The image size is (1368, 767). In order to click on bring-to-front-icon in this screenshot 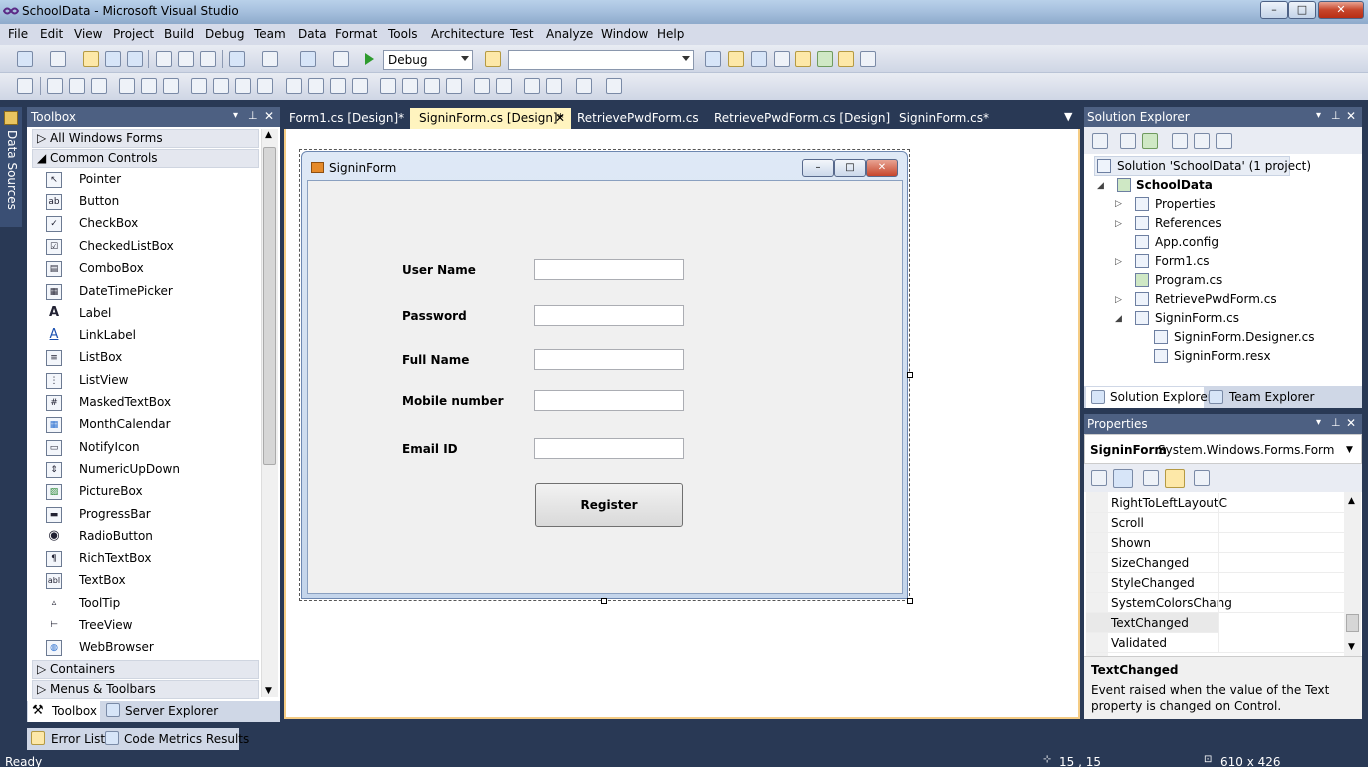, I will do `click(532, 86)`.